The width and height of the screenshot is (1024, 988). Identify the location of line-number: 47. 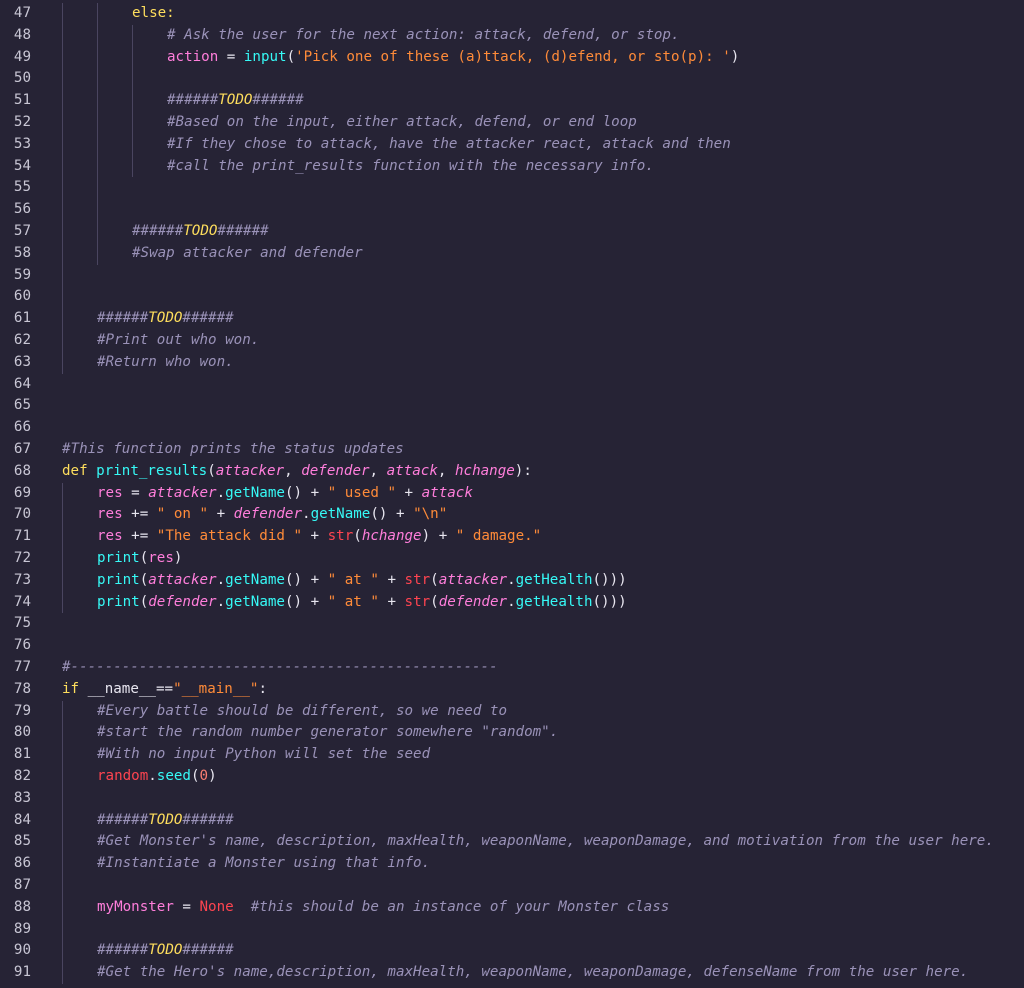
(22, 13).